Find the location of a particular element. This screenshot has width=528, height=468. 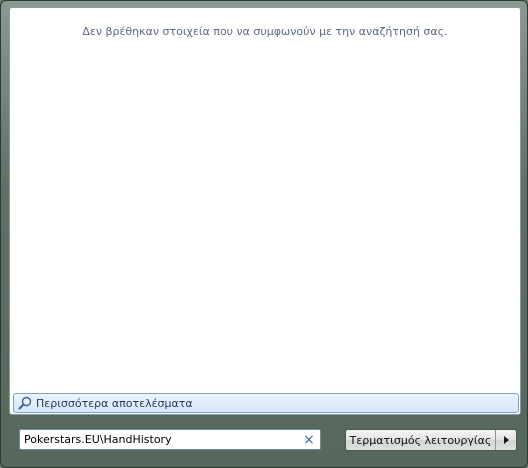

shutdown-options-button is located at coordinates (506, 440).